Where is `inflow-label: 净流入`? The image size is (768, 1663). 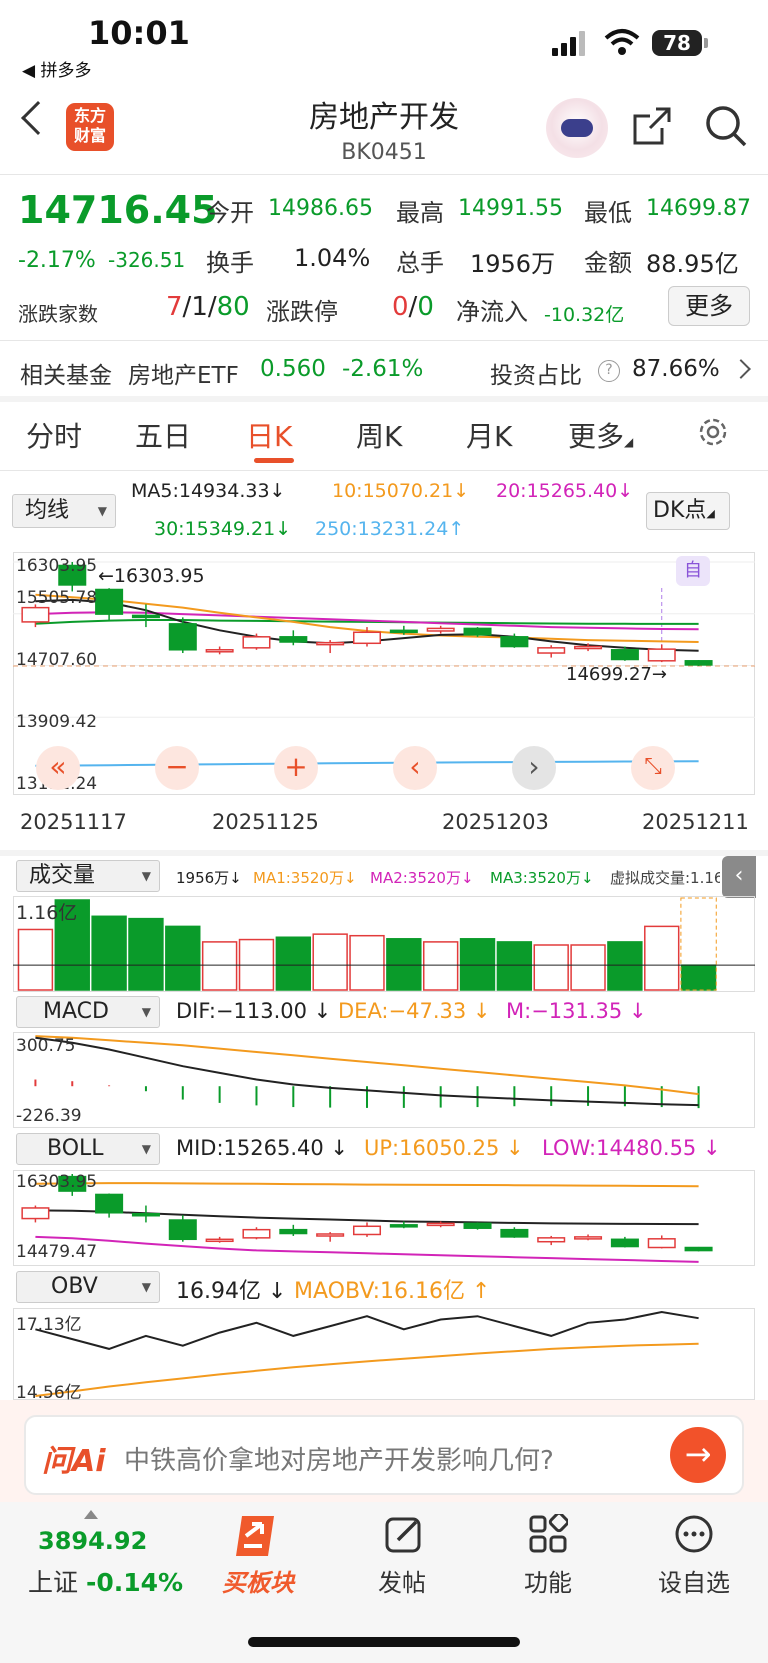 inflow-label: 净流入 is located at coordinates (492, 312).